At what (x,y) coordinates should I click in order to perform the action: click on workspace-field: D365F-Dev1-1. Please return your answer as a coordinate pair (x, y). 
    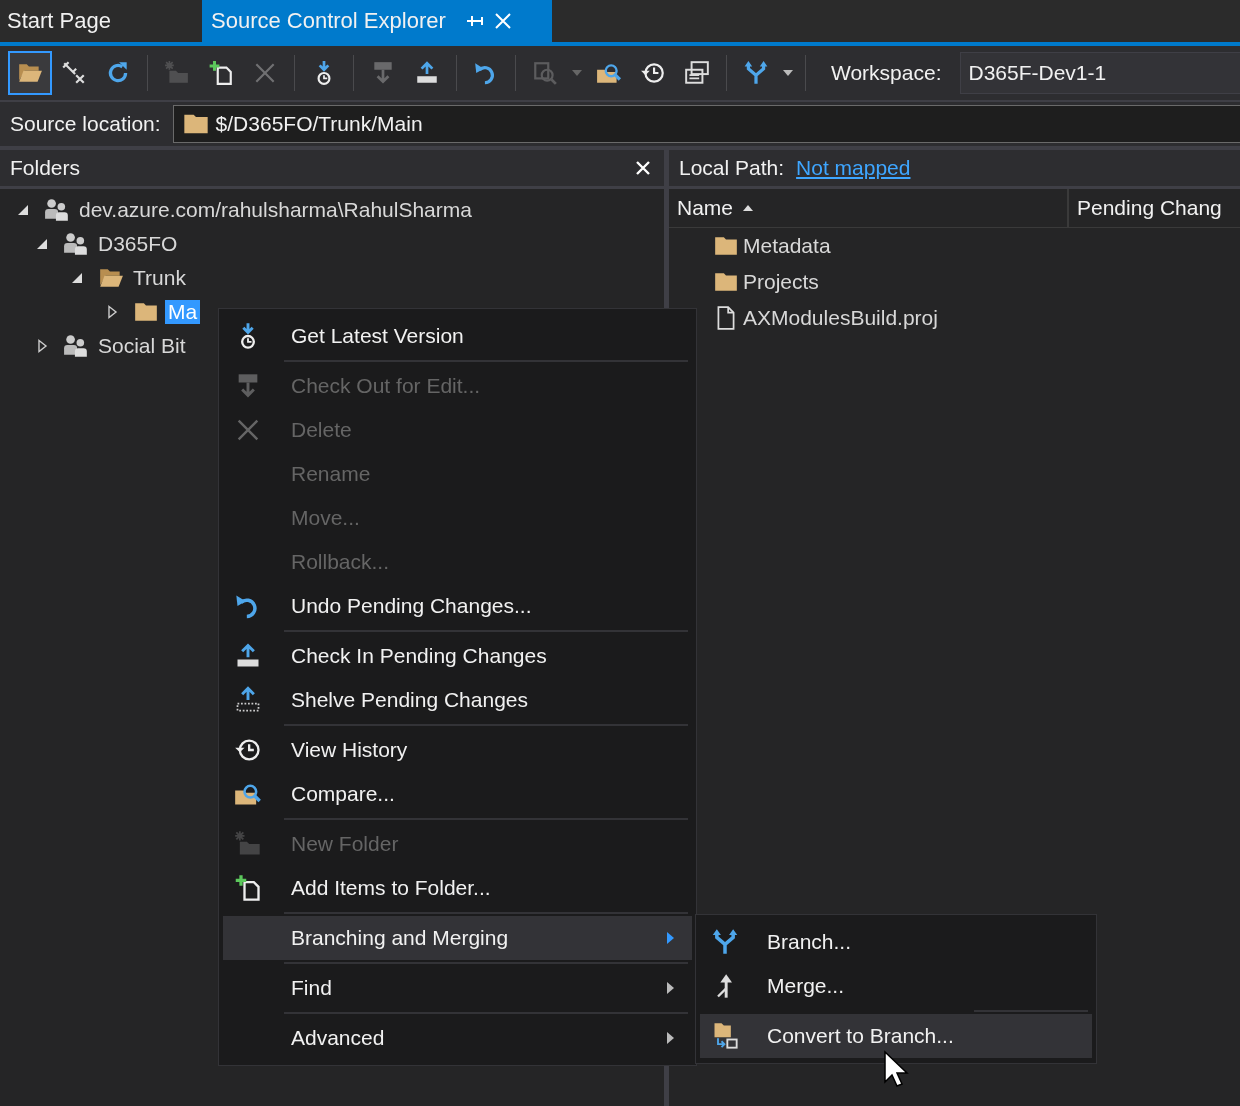
    Looking at the image, I should click on (1099, 73).